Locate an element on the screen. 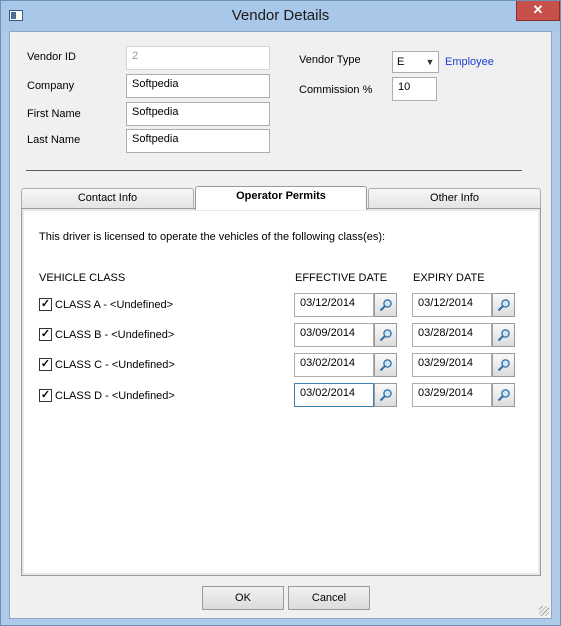 The height and width of the screenshot is (626, 561). vendor-type-label: Vendor Type is located at coordinates (330, 60).